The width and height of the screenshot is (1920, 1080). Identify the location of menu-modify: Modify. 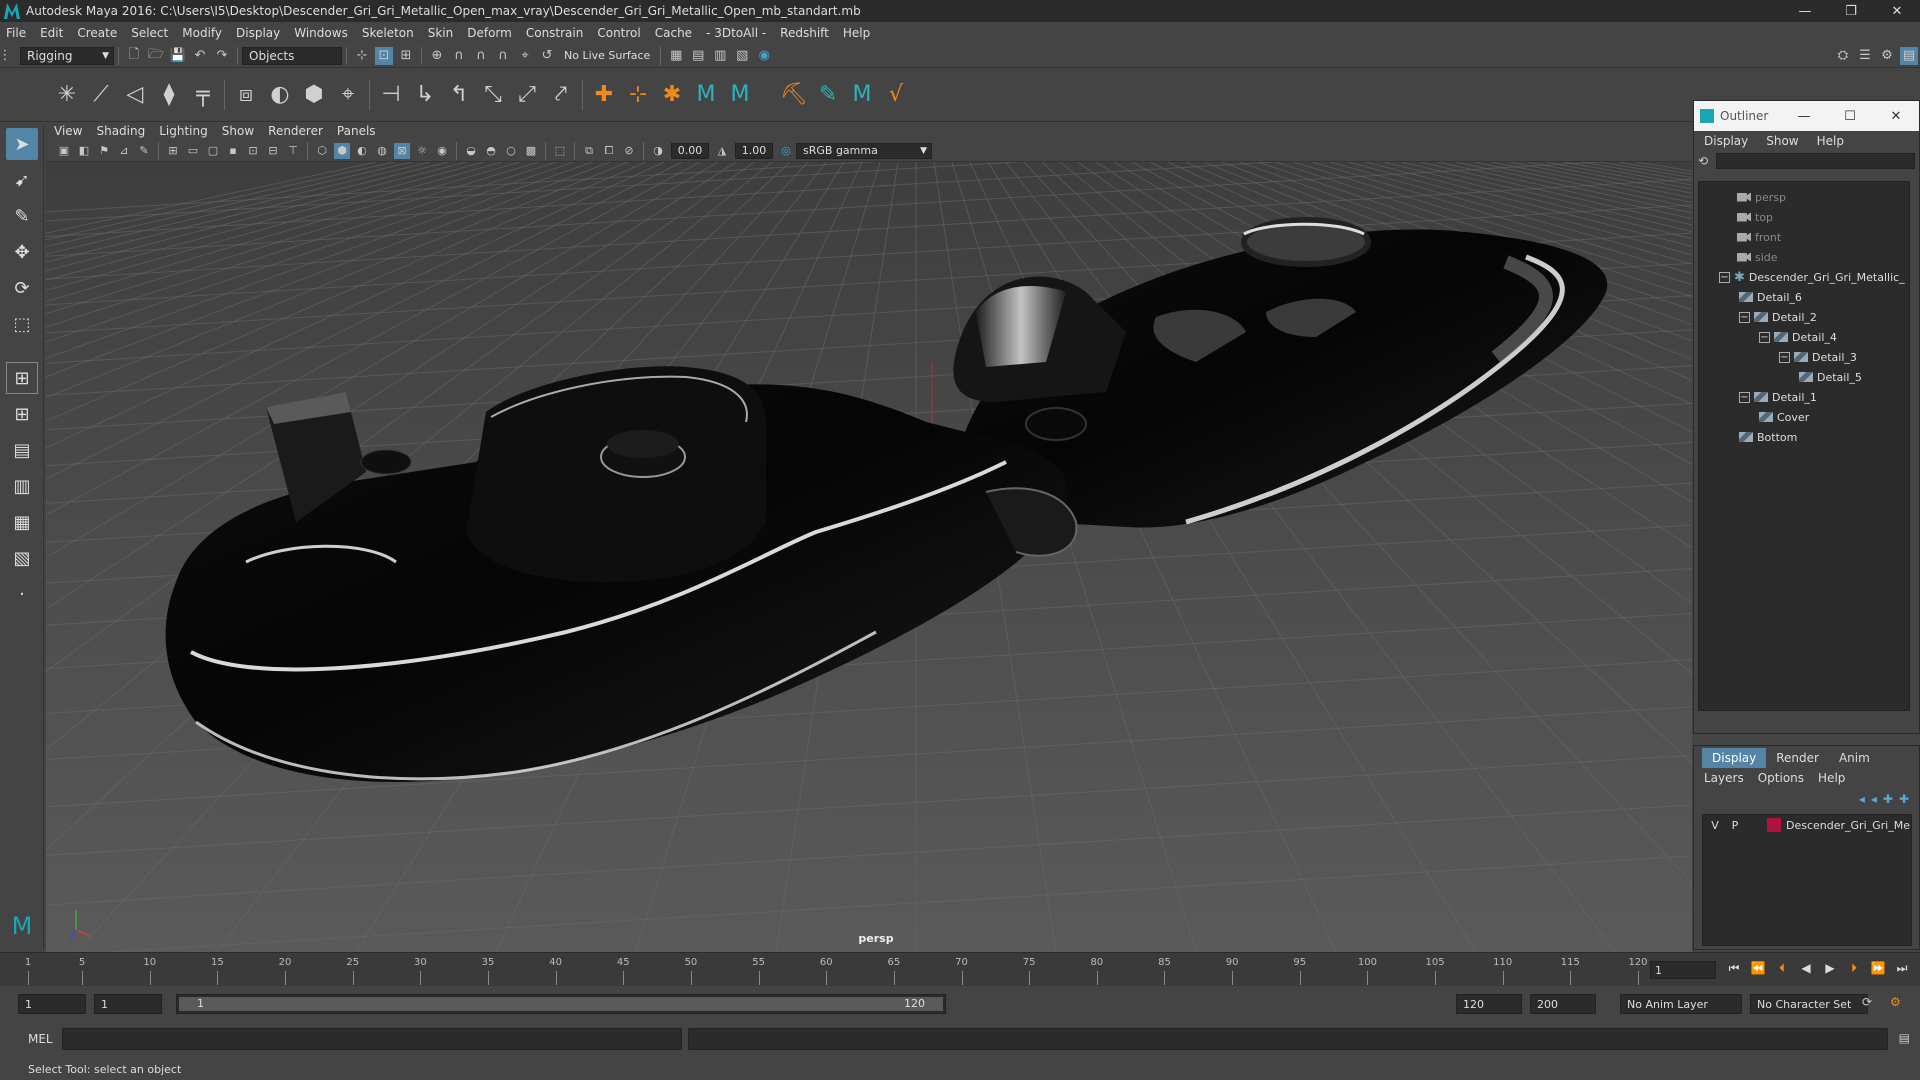
(202, 33).